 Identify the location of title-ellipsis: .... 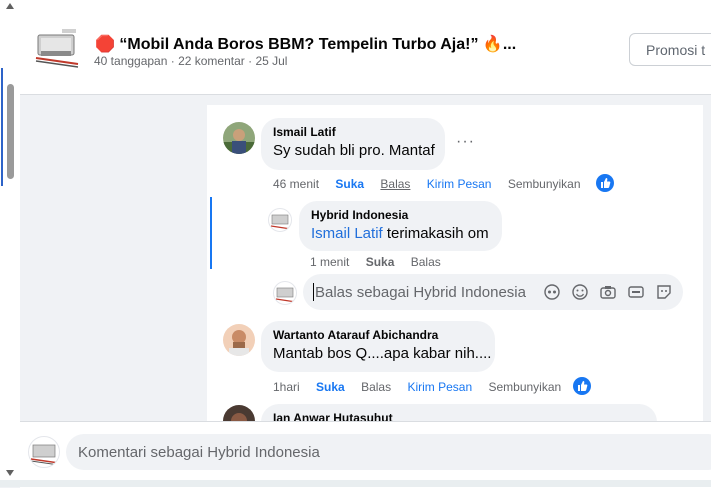
(509, 44).